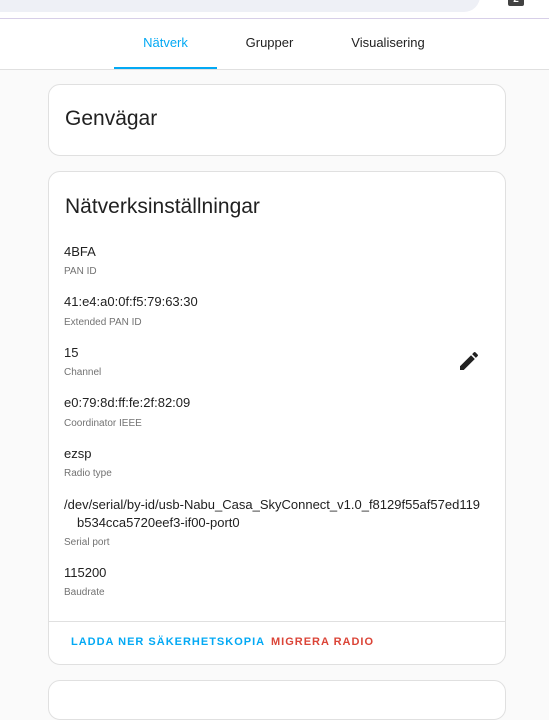  I want to click on card-actions-divider, so click(277, 621).